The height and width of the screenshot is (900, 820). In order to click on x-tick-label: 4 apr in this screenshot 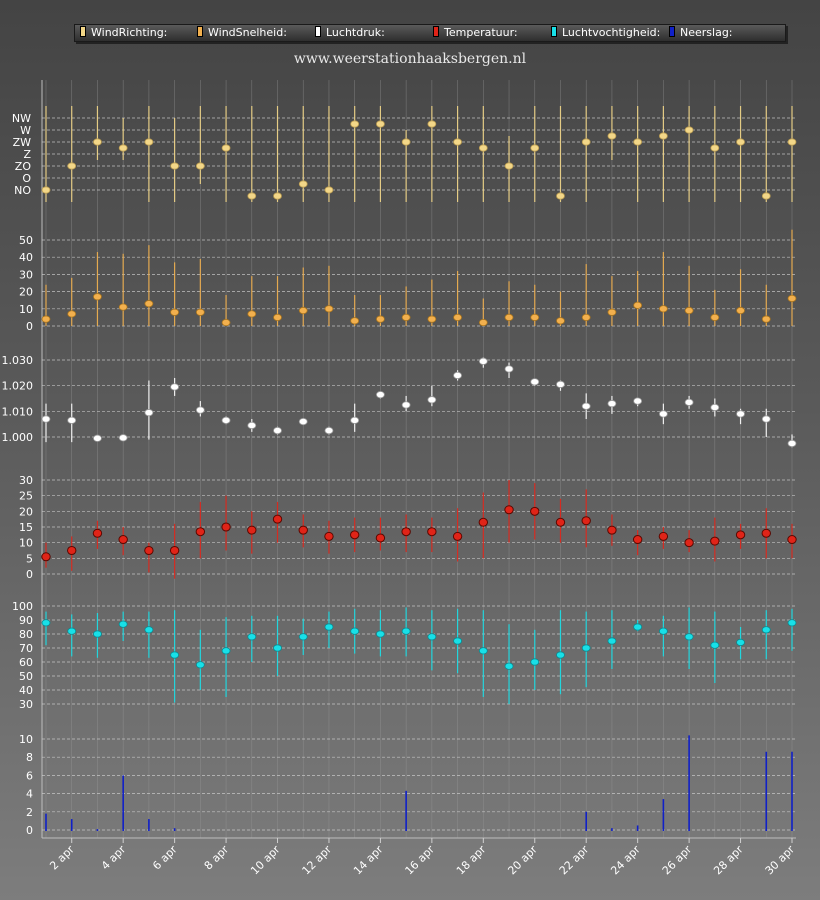, I will do `click(114, 858)`.